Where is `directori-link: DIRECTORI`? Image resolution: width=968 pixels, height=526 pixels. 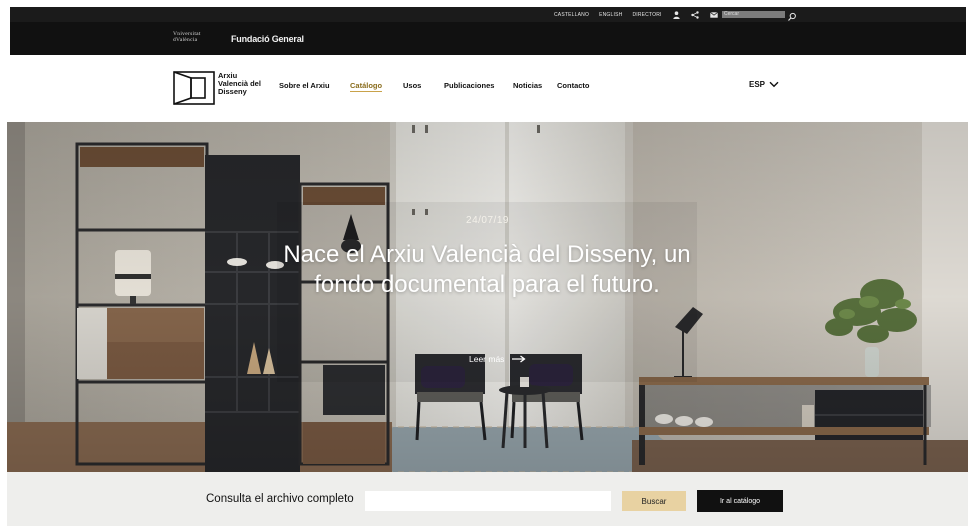
directori-link: DIRECTORI is located at coordinates (646, 15).